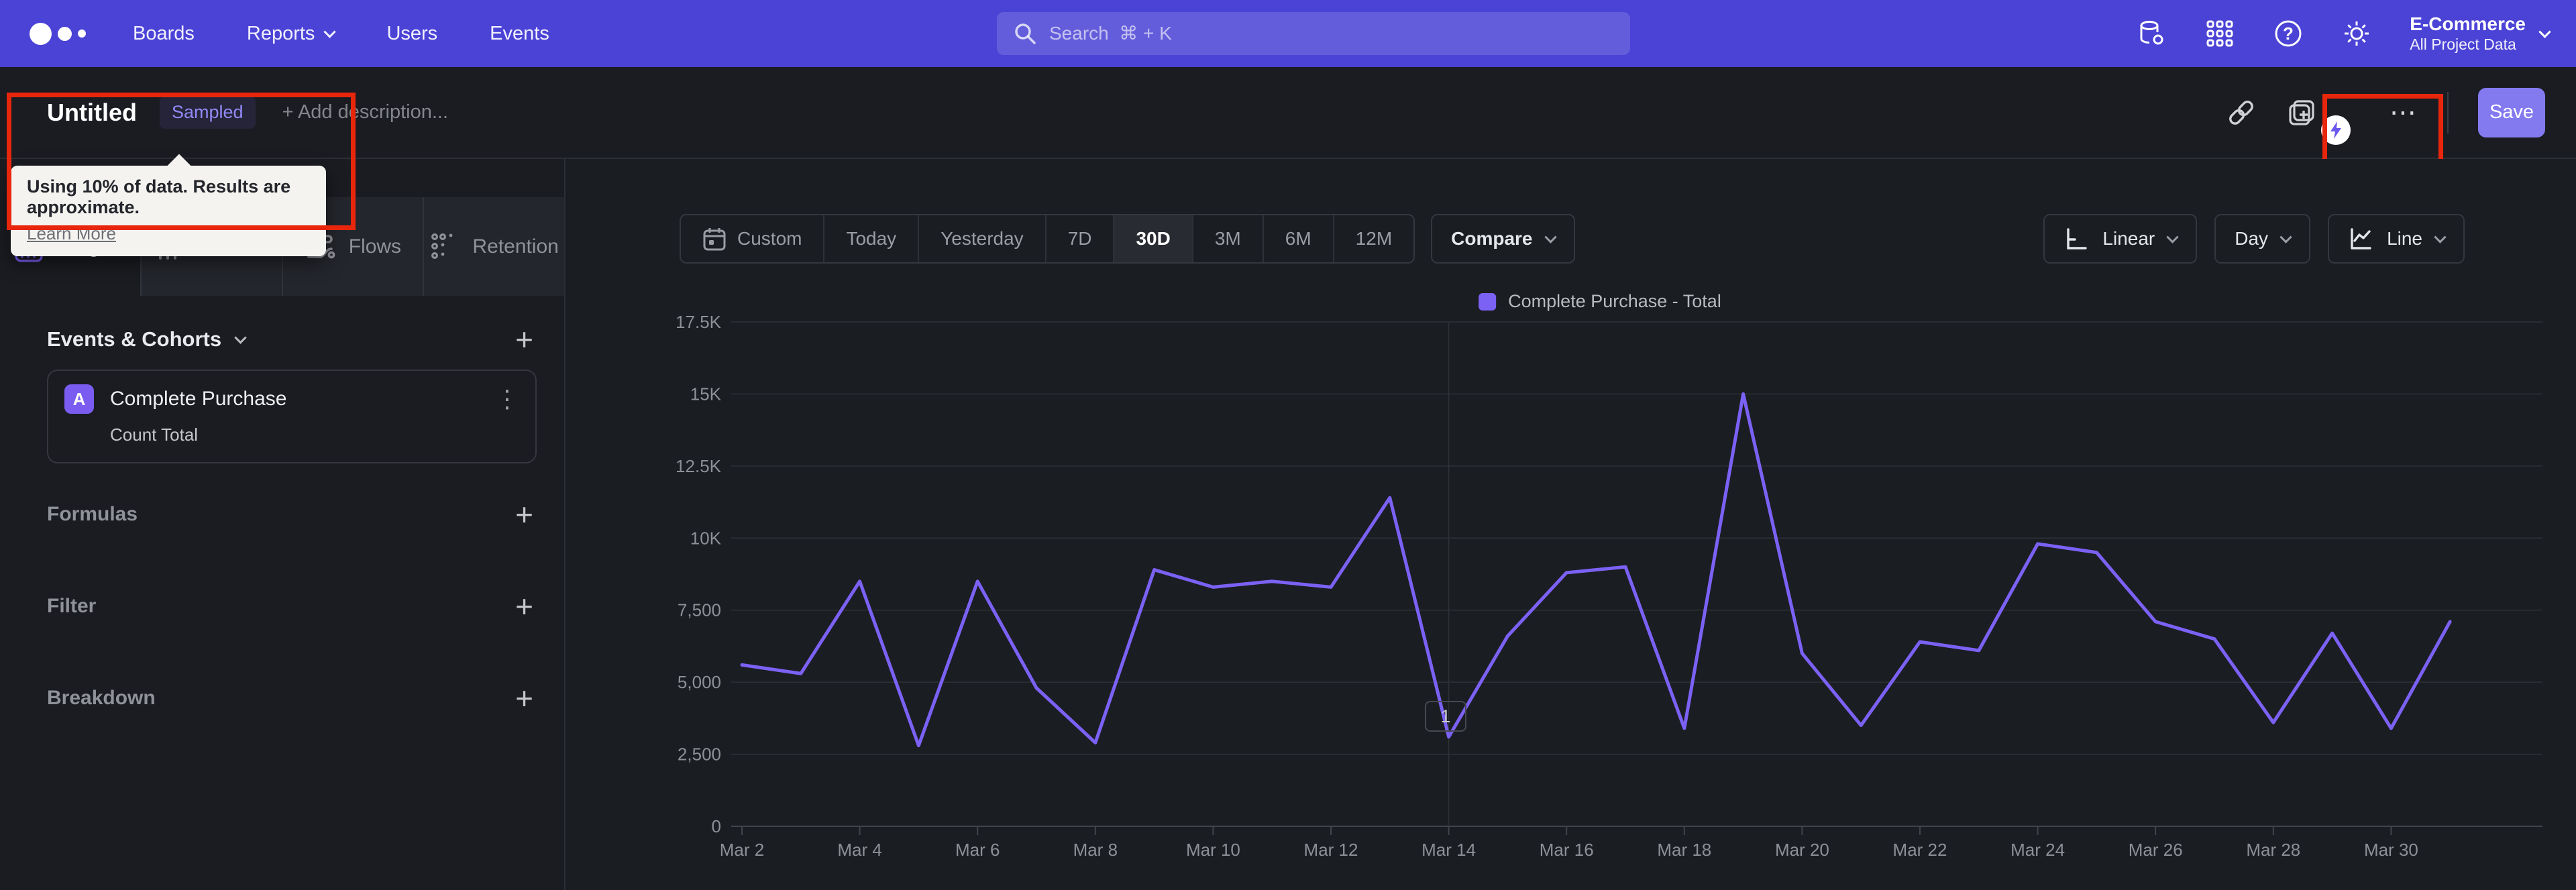 The height and width of the screenshot is (890, 2576). I want to click on svg-text: Mar 6, so click(977, 850).